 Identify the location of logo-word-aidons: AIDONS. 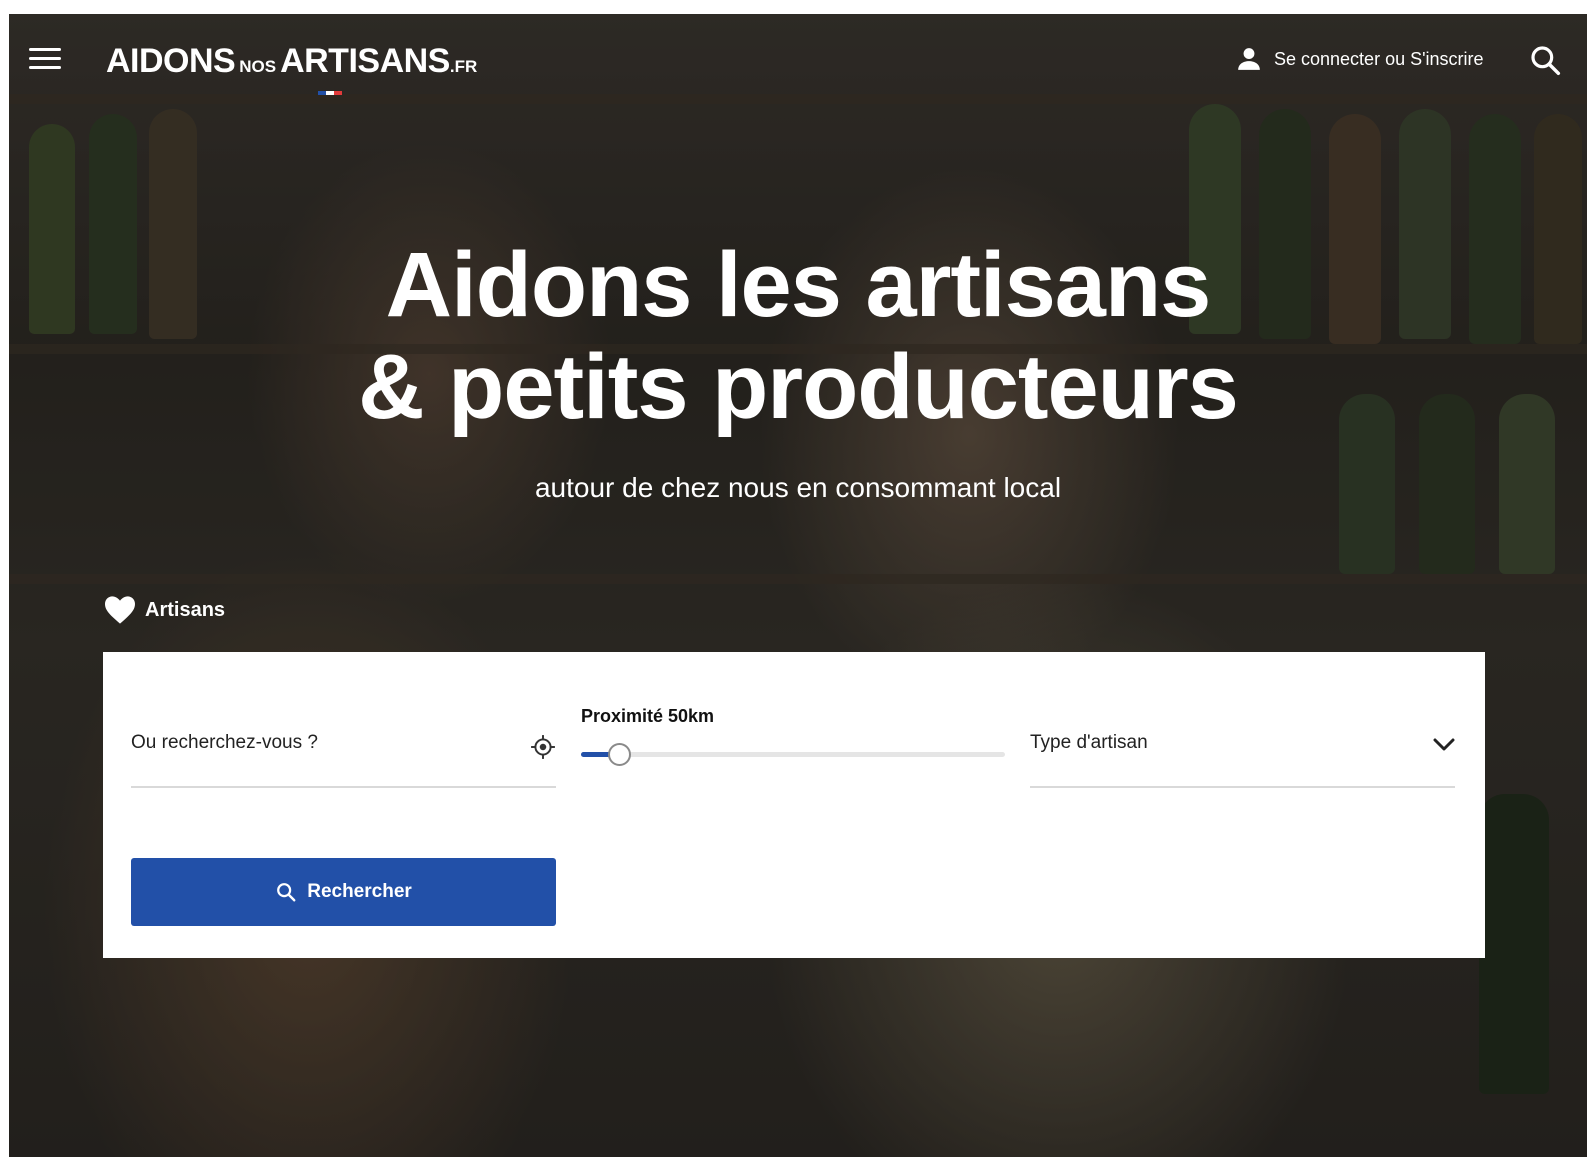
(171, 61).